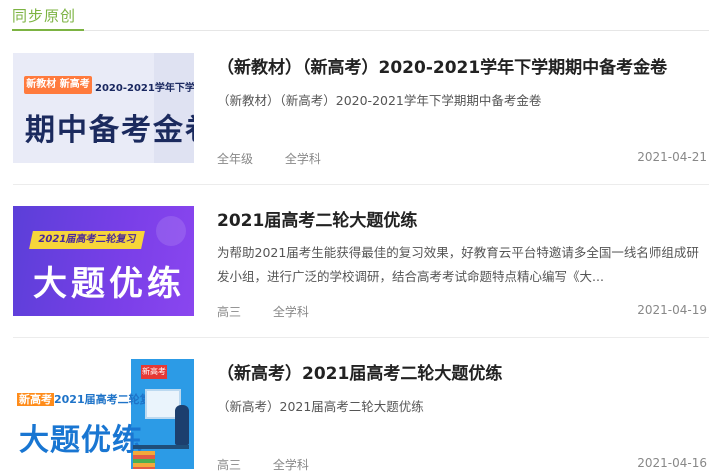 This screenshot has height=474, width=709. I want to click on item-thumbnail: 新高考 新高考 2021届高考二轮复习 大题优练, so click(103, 414).